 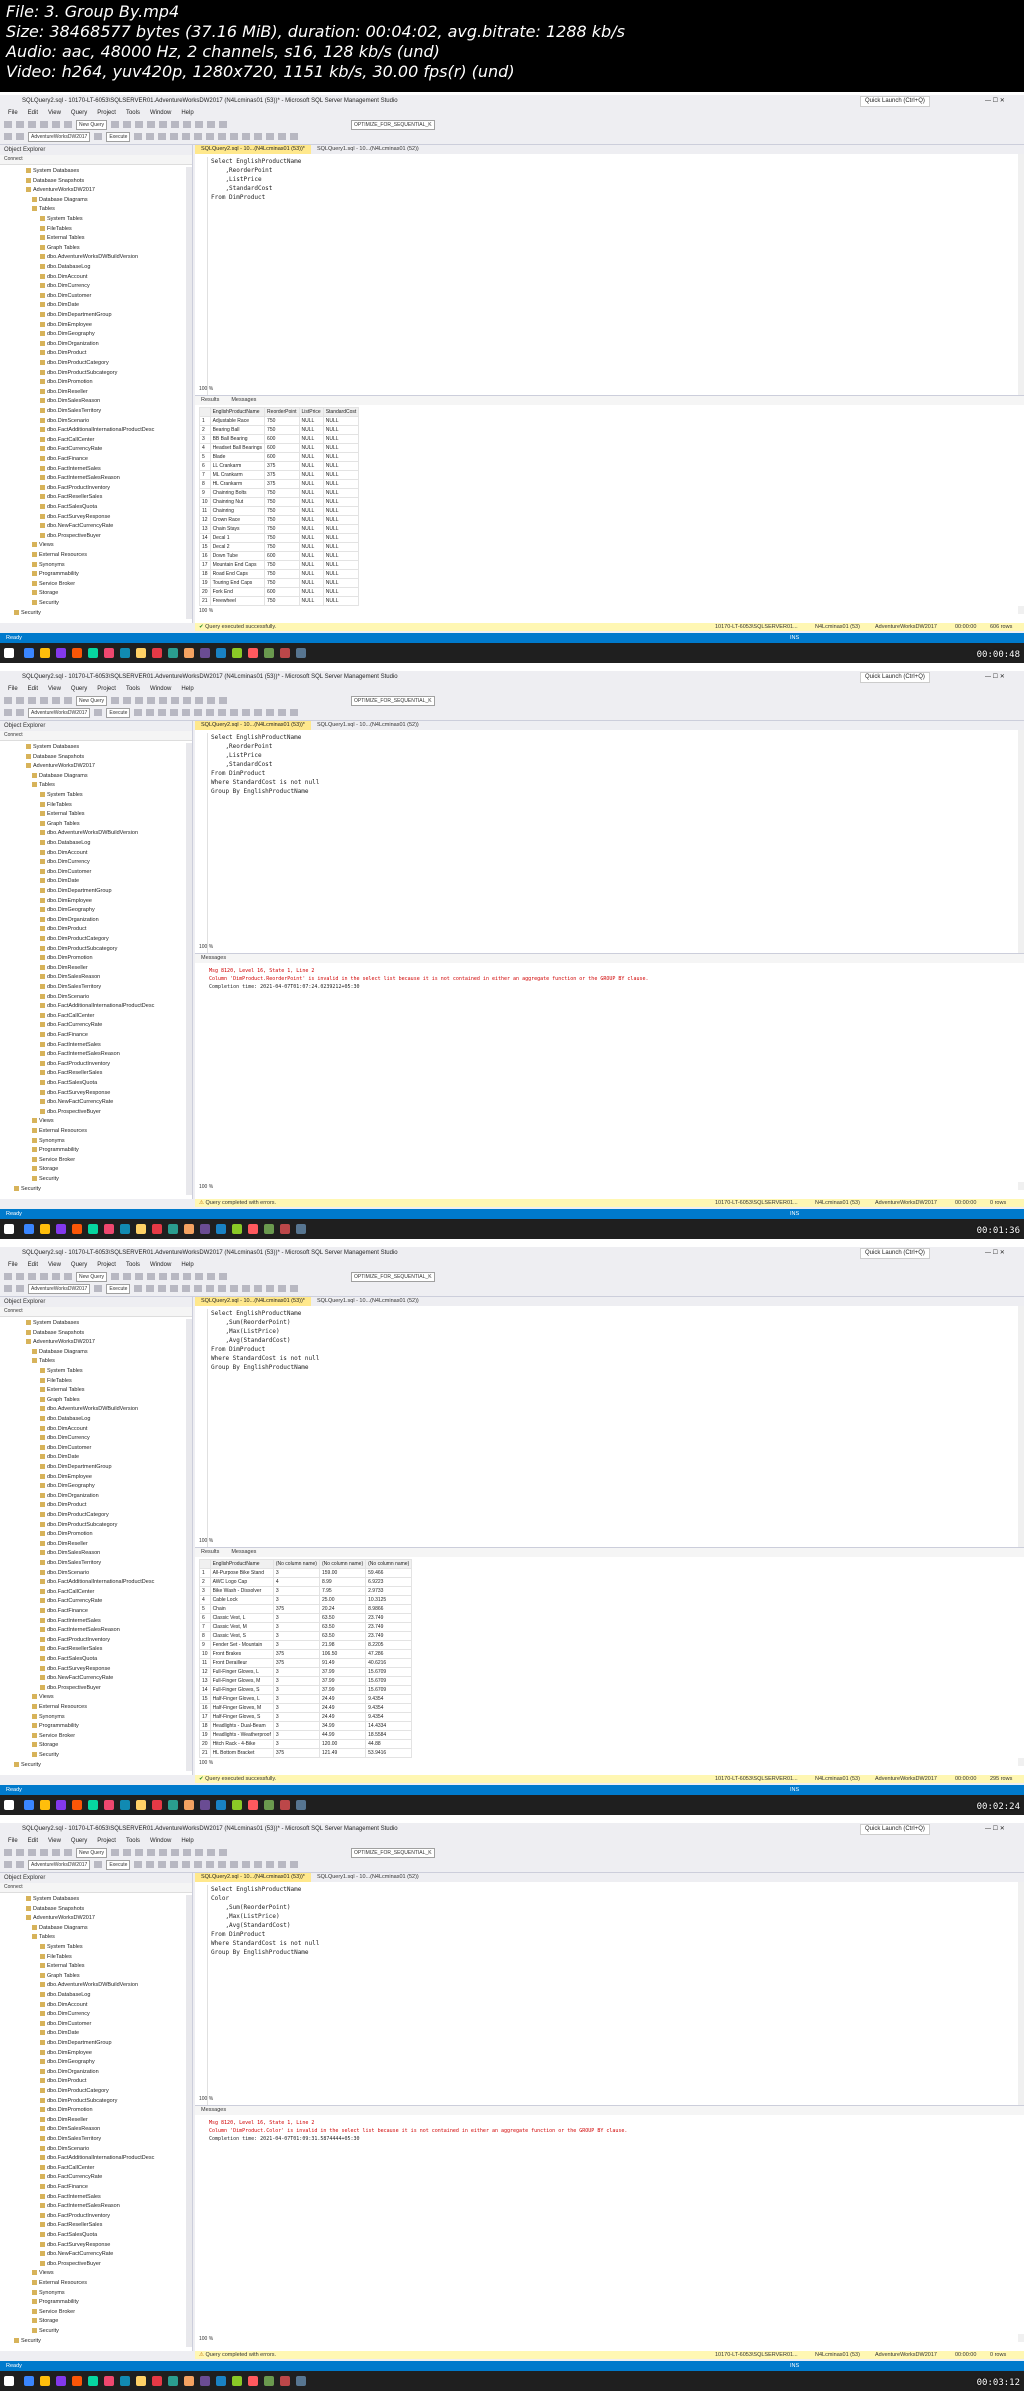 I want to click on grid-cell: 91.49, so click(x=342, y=1663).